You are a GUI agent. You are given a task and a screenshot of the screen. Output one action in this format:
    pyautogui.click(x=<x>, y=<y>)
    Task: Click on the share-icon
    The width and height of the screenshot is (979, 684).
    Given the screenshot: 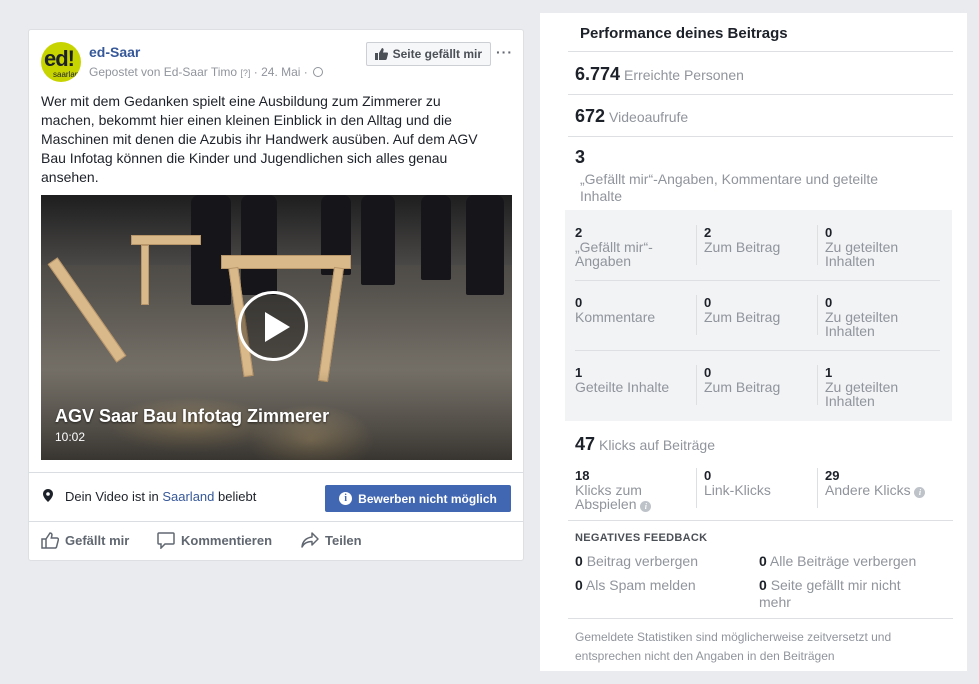 What is the action you would take?
    pyautogui.click(x=310, y=540)
    